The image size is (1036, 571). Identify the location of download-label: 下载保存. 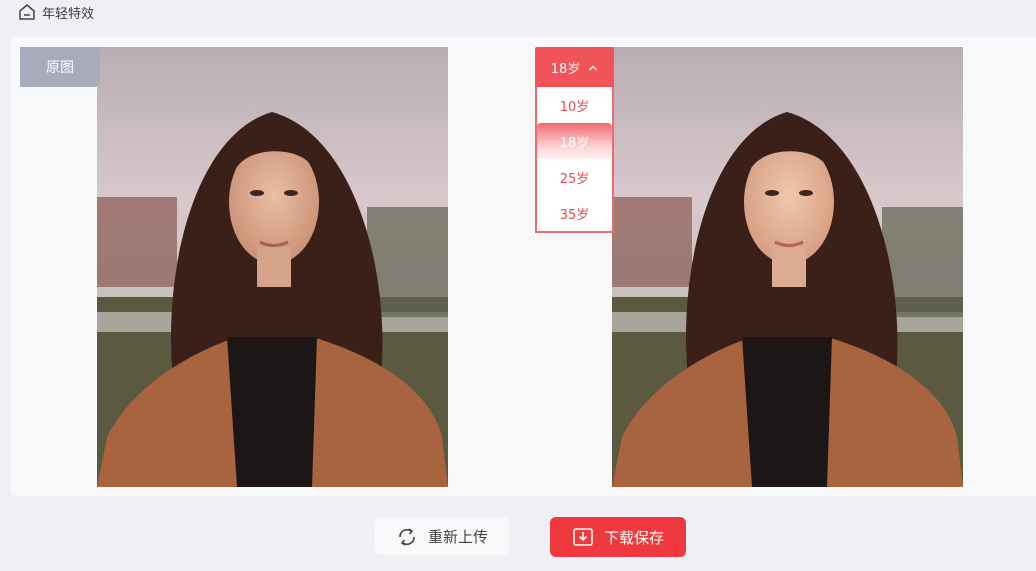
(633, 537).